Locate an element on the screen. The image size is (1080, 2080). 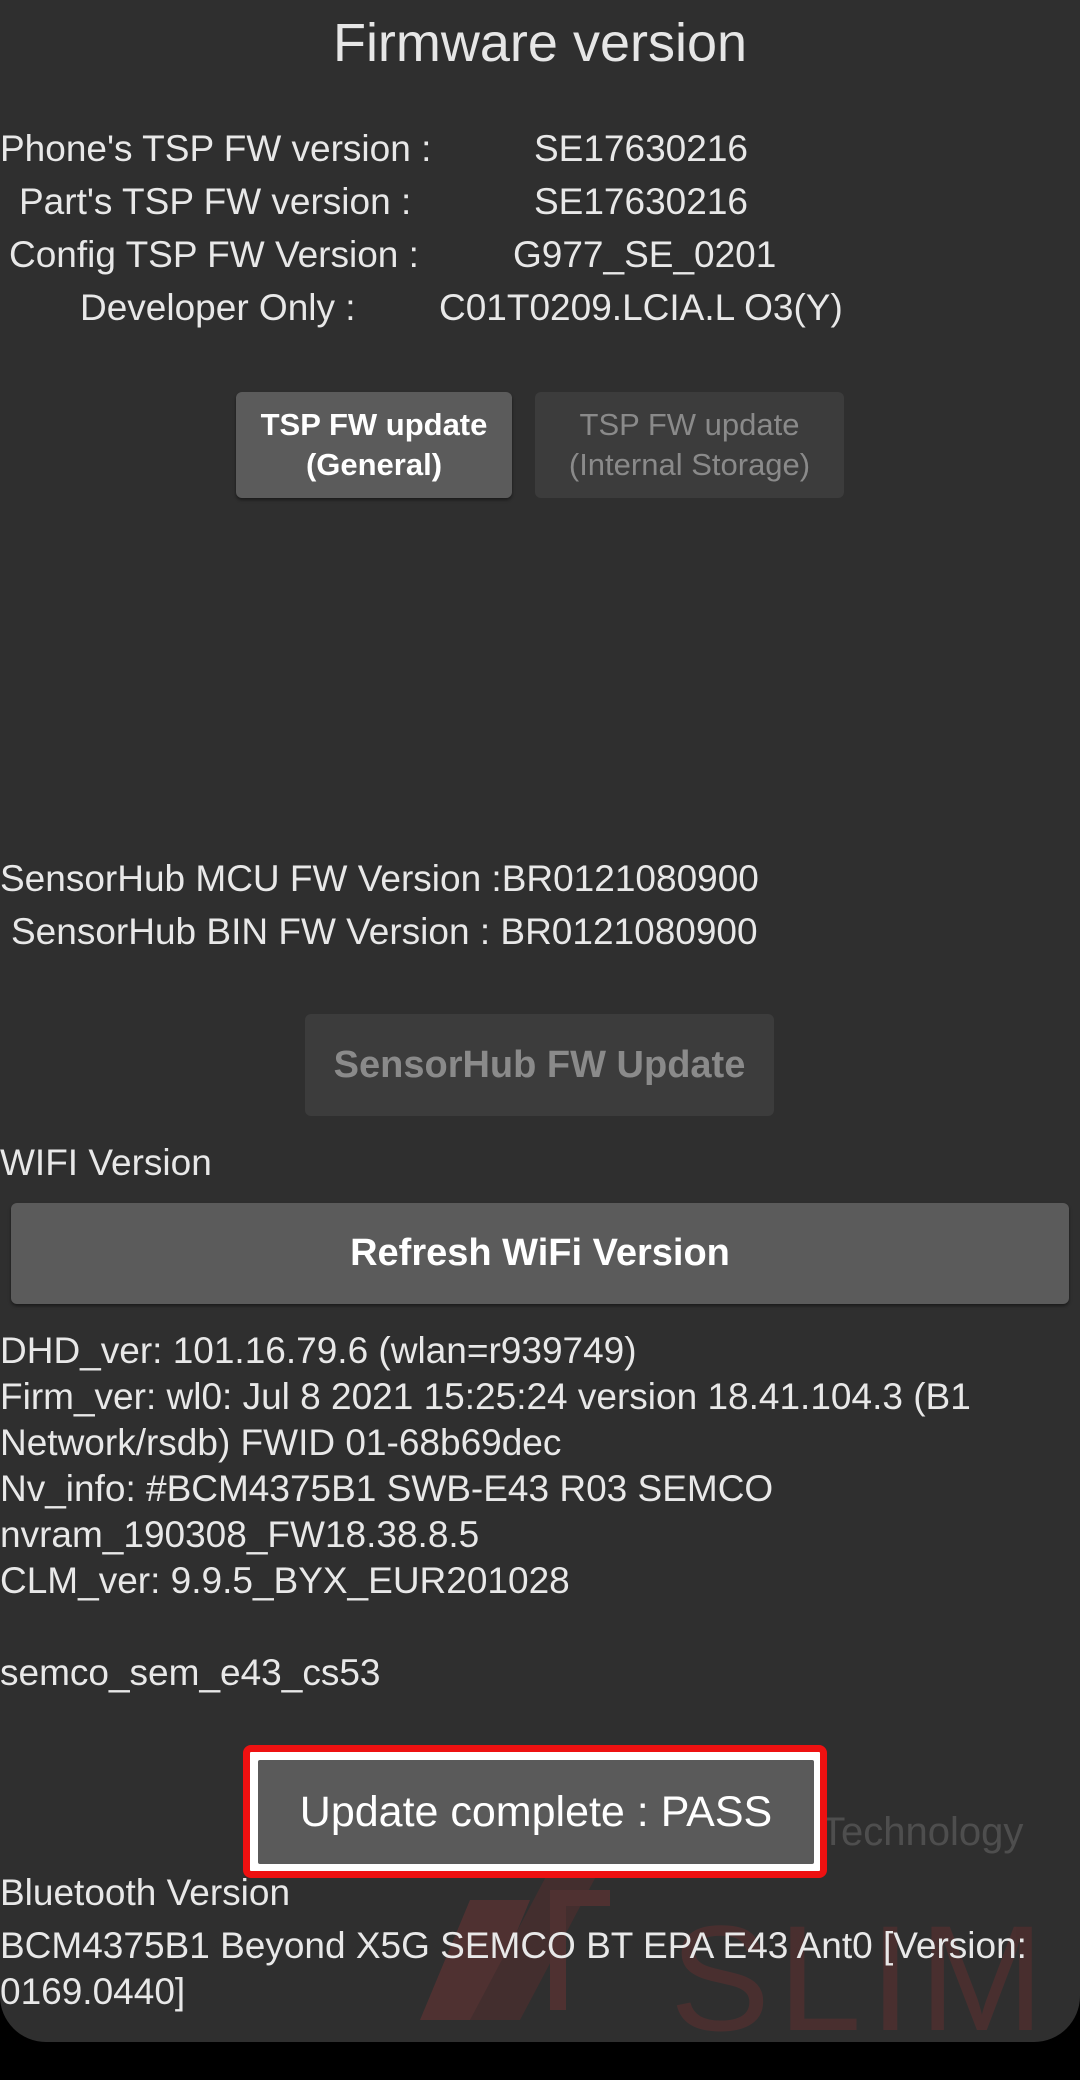
wifi-info-line: CLM_ver: 9.9.5_BYX_EUR201028 is located at coordinates (285, 1580).